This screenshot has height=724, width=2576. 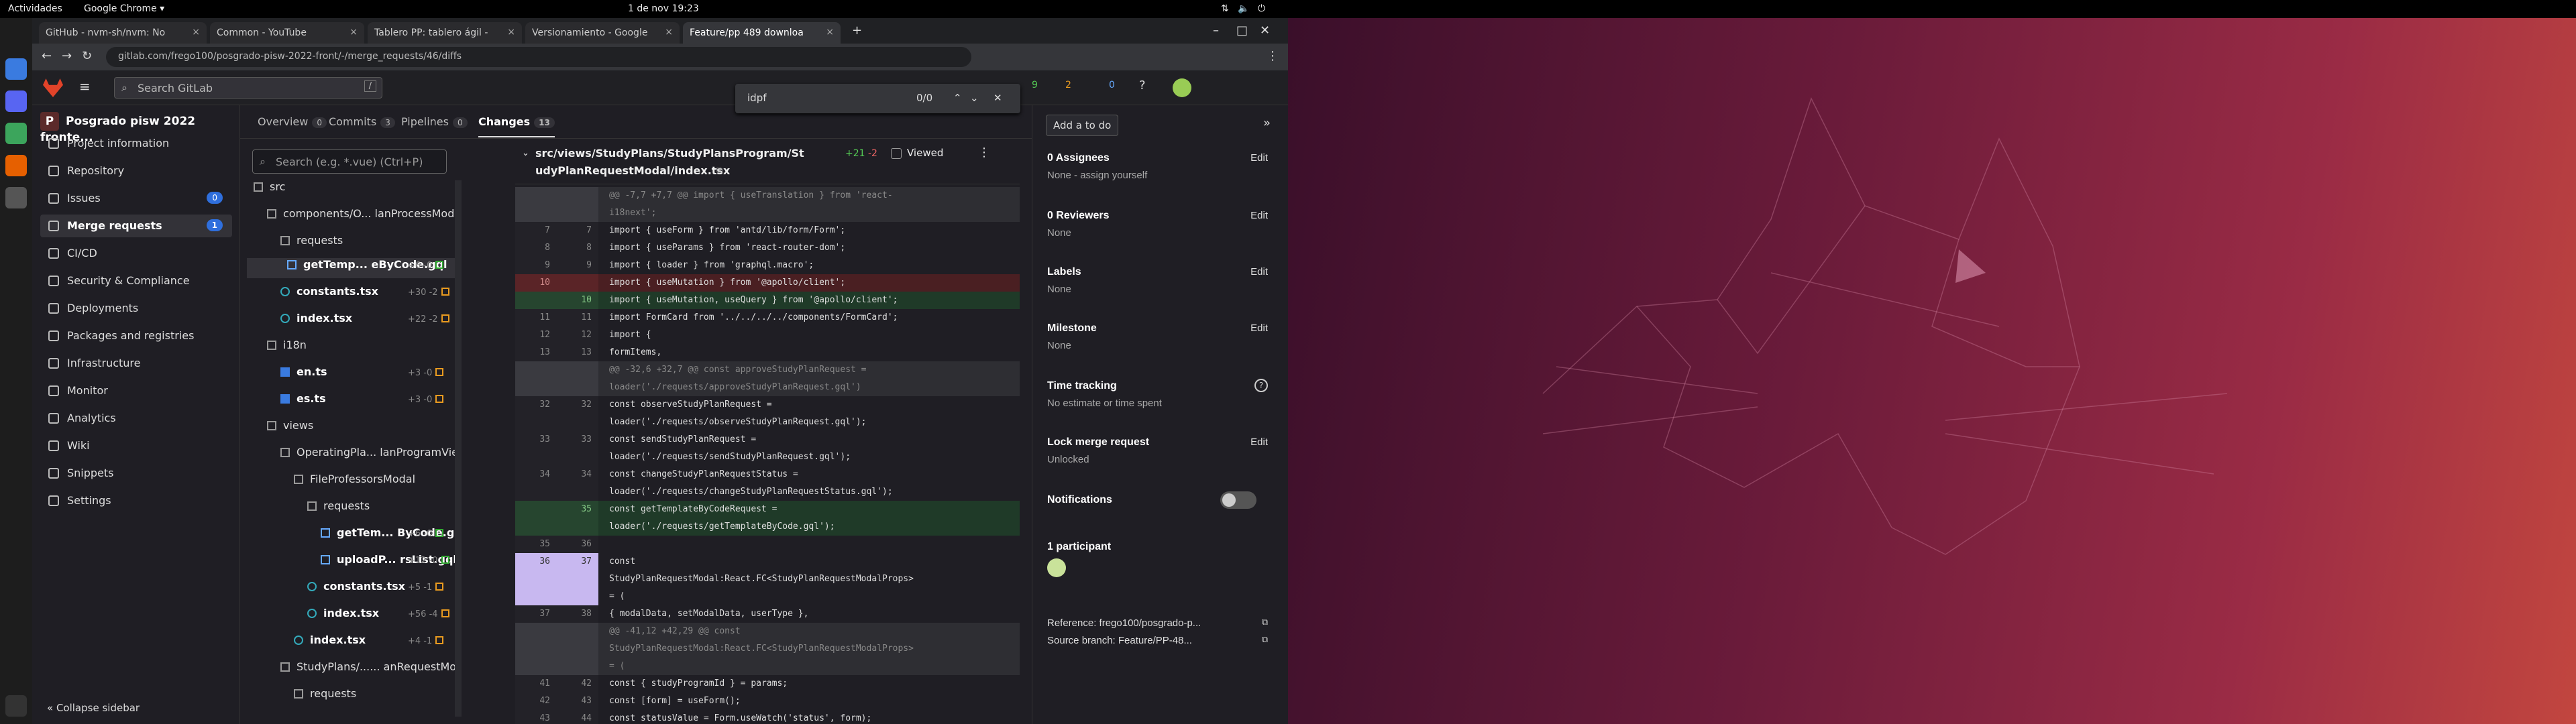 What do you see at coordinates (371, 670) in the screenshot?
I see `tree-folder: StudyPlans/...... anRequestModal` at bounding box center [371, 670].